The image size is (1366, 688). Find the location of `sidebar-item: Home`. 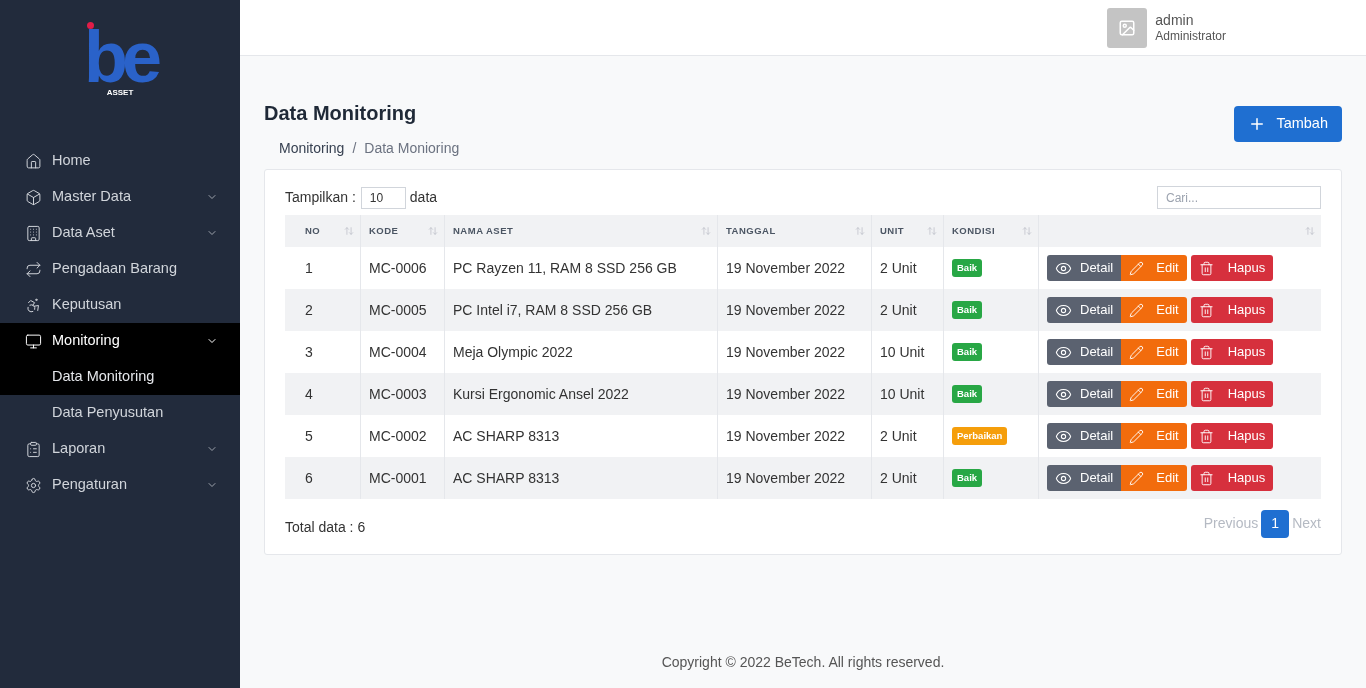

sidebar-item: Home is located at coordinates (120, 161).